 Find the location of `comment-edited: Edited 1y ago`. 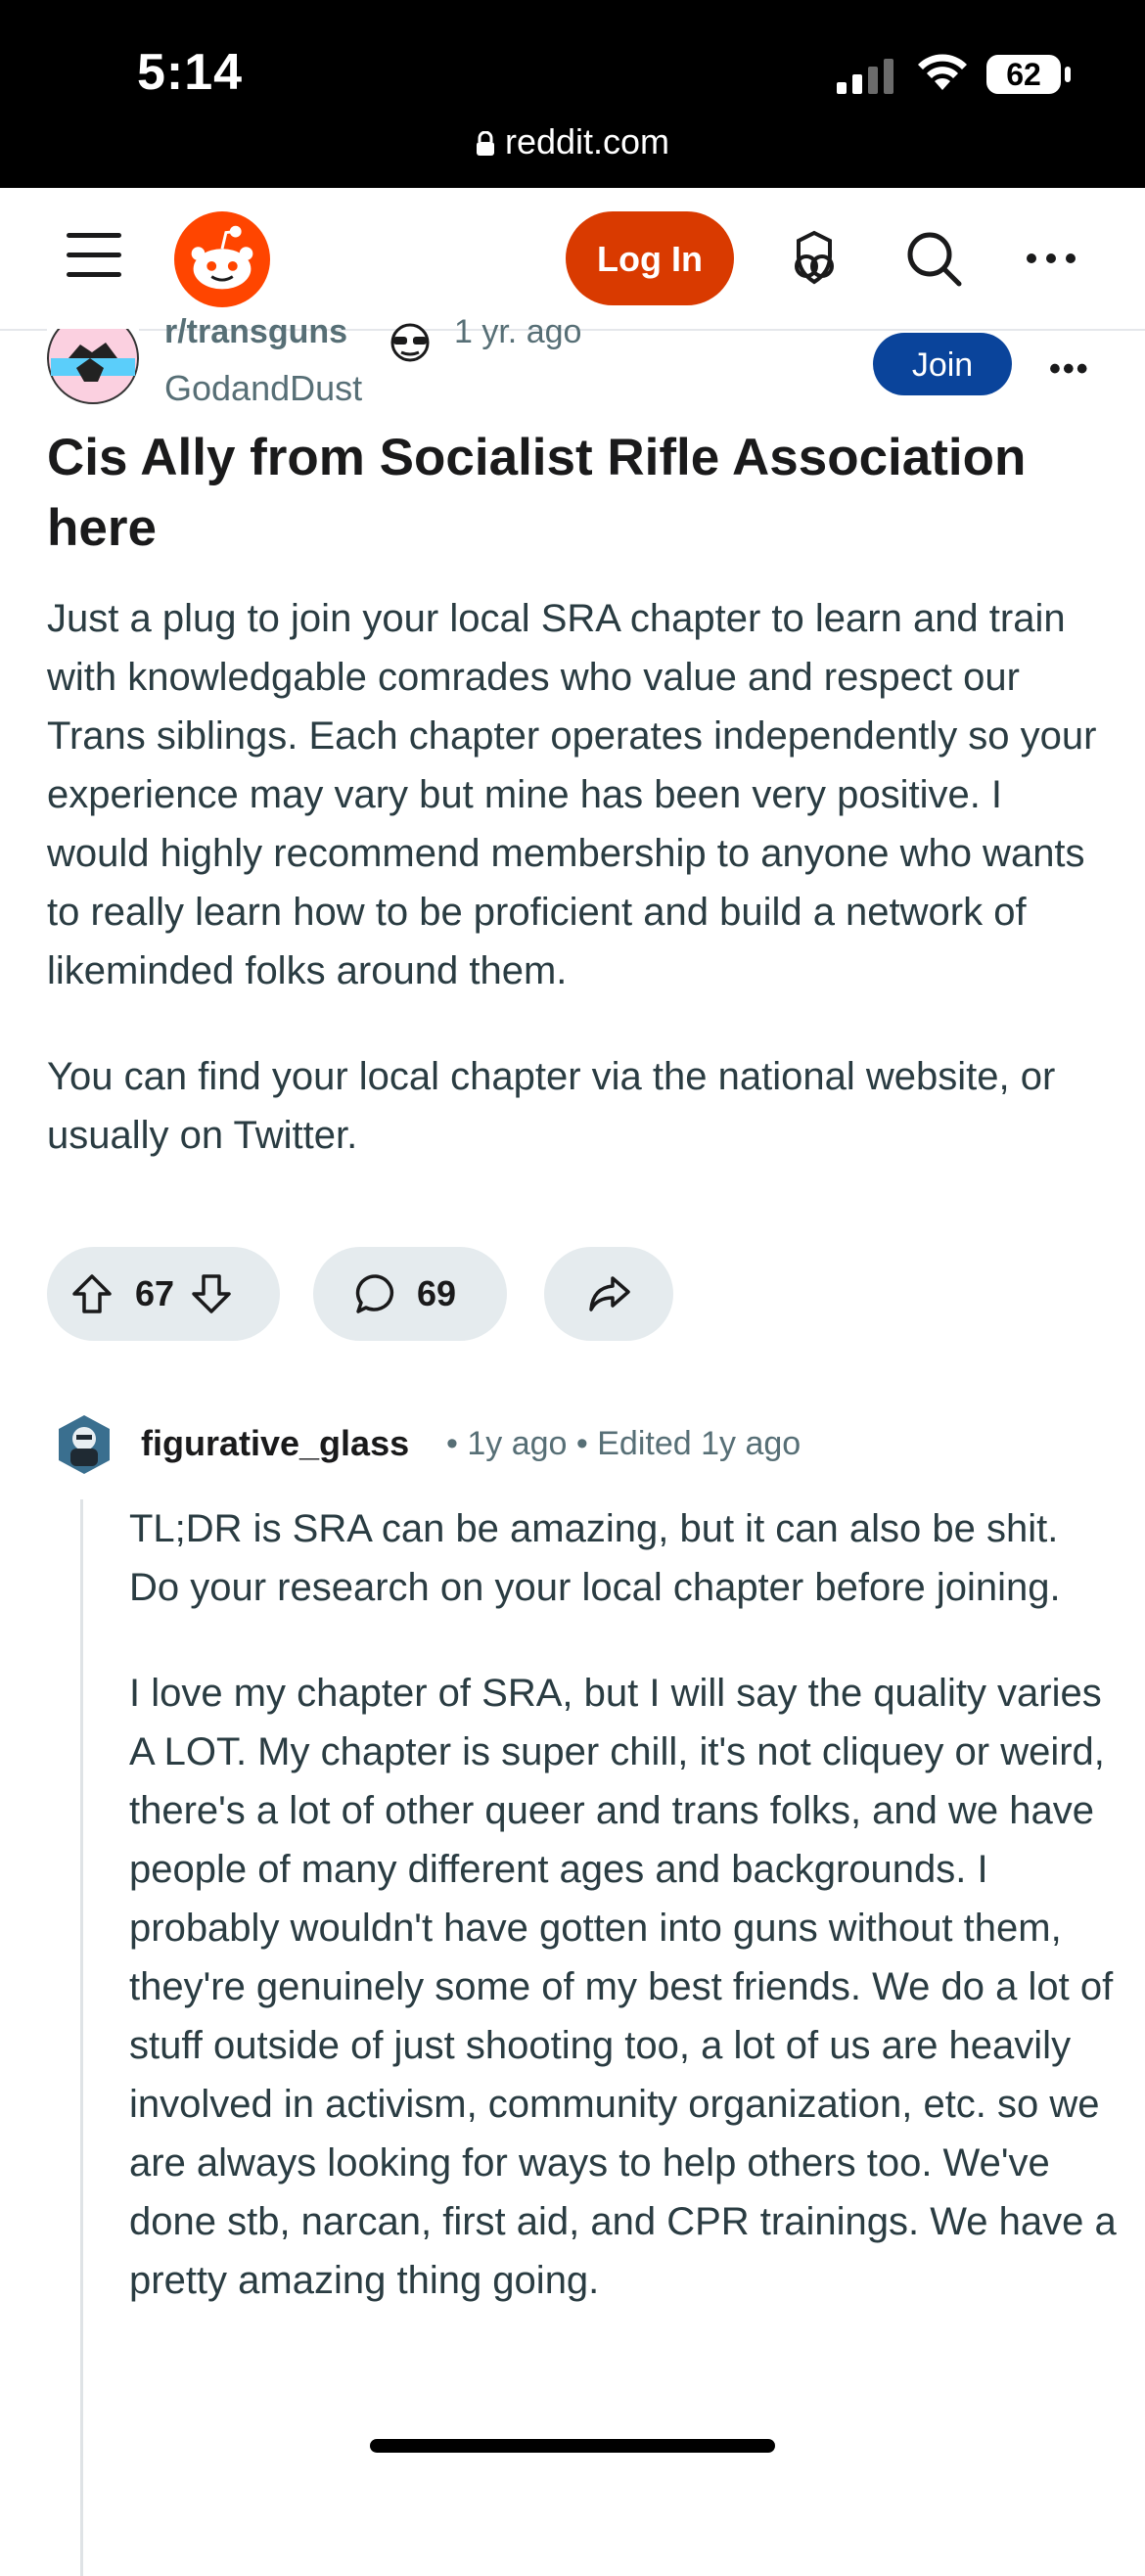

comment-edited: Edited 1y ago is located at coordinates (699, 1443).